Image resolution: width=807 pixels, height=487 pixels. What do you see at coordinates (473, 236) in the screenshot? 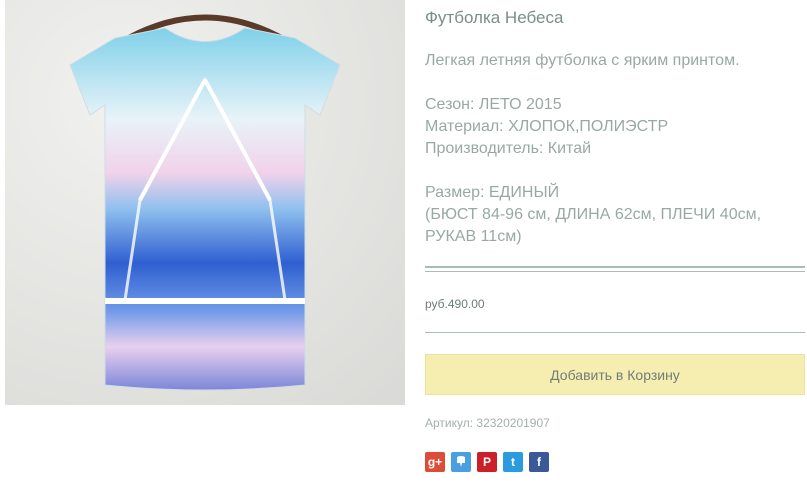
I see `spec-measurements-2: РУКАВ 11см)` at bounding box center [473, 236].